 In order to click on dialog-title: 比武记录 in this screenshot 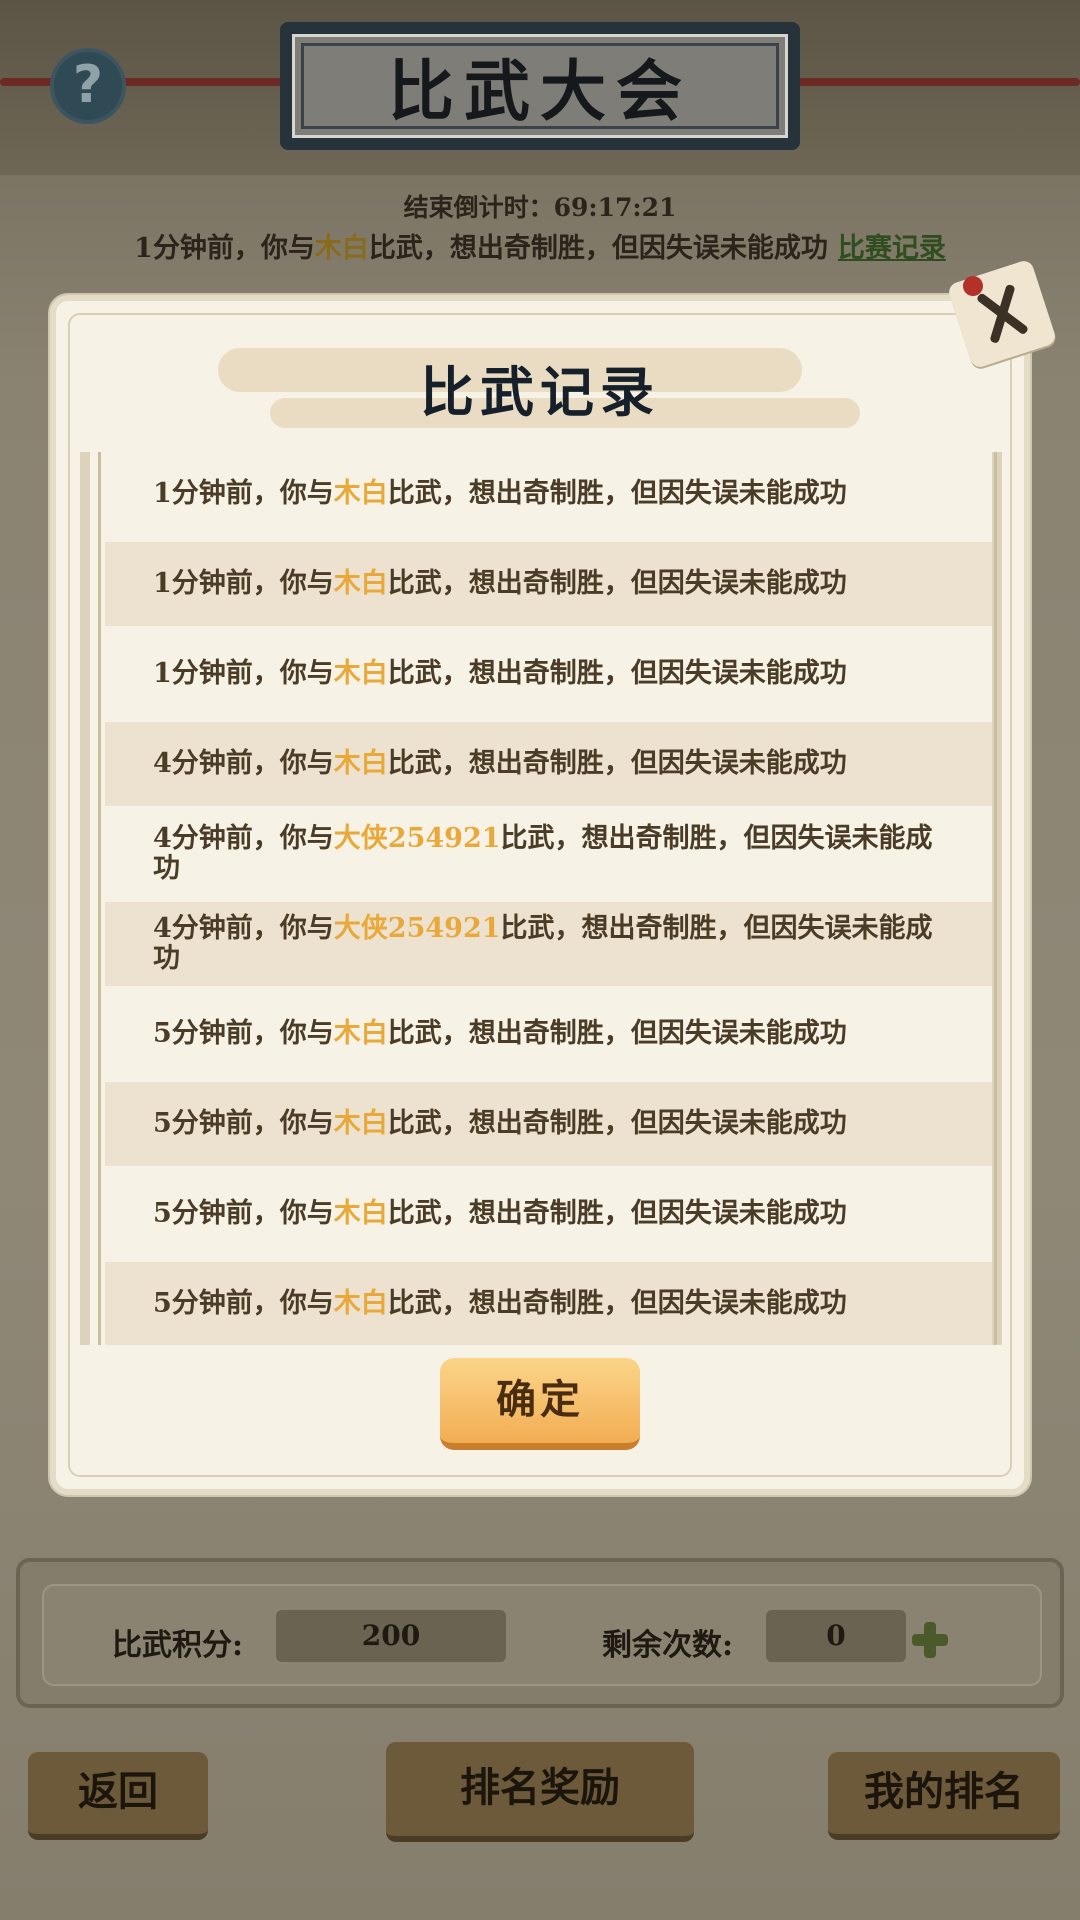, I will do `click(540, 392)`.